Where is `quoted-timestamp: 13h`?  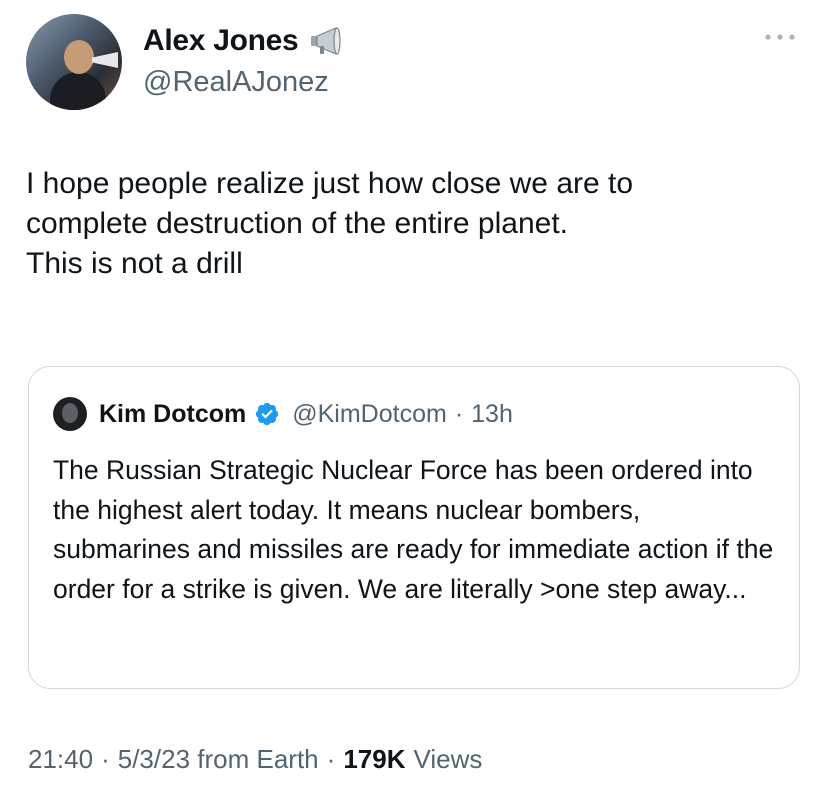
quoted-timestamp: 13h is located at coordinates (492, 414).